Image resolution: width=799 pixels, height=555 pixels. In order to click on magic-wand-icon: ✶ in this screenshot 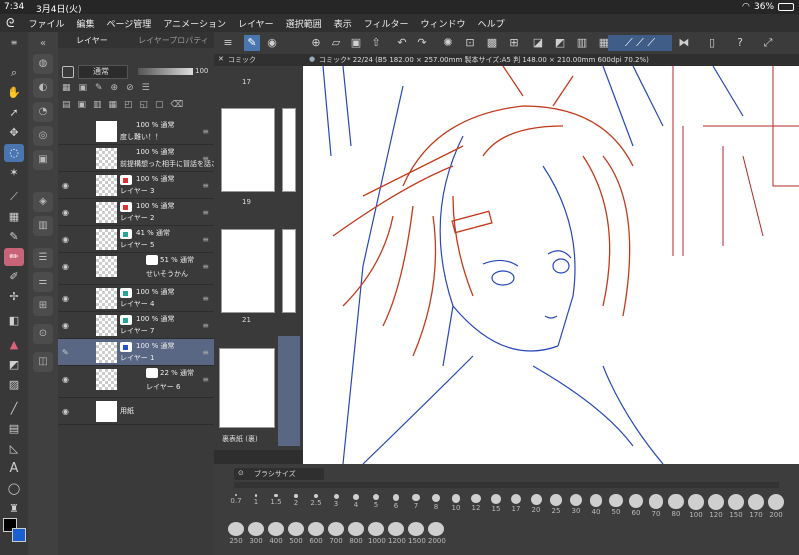, I will do `click(14, 173)`.